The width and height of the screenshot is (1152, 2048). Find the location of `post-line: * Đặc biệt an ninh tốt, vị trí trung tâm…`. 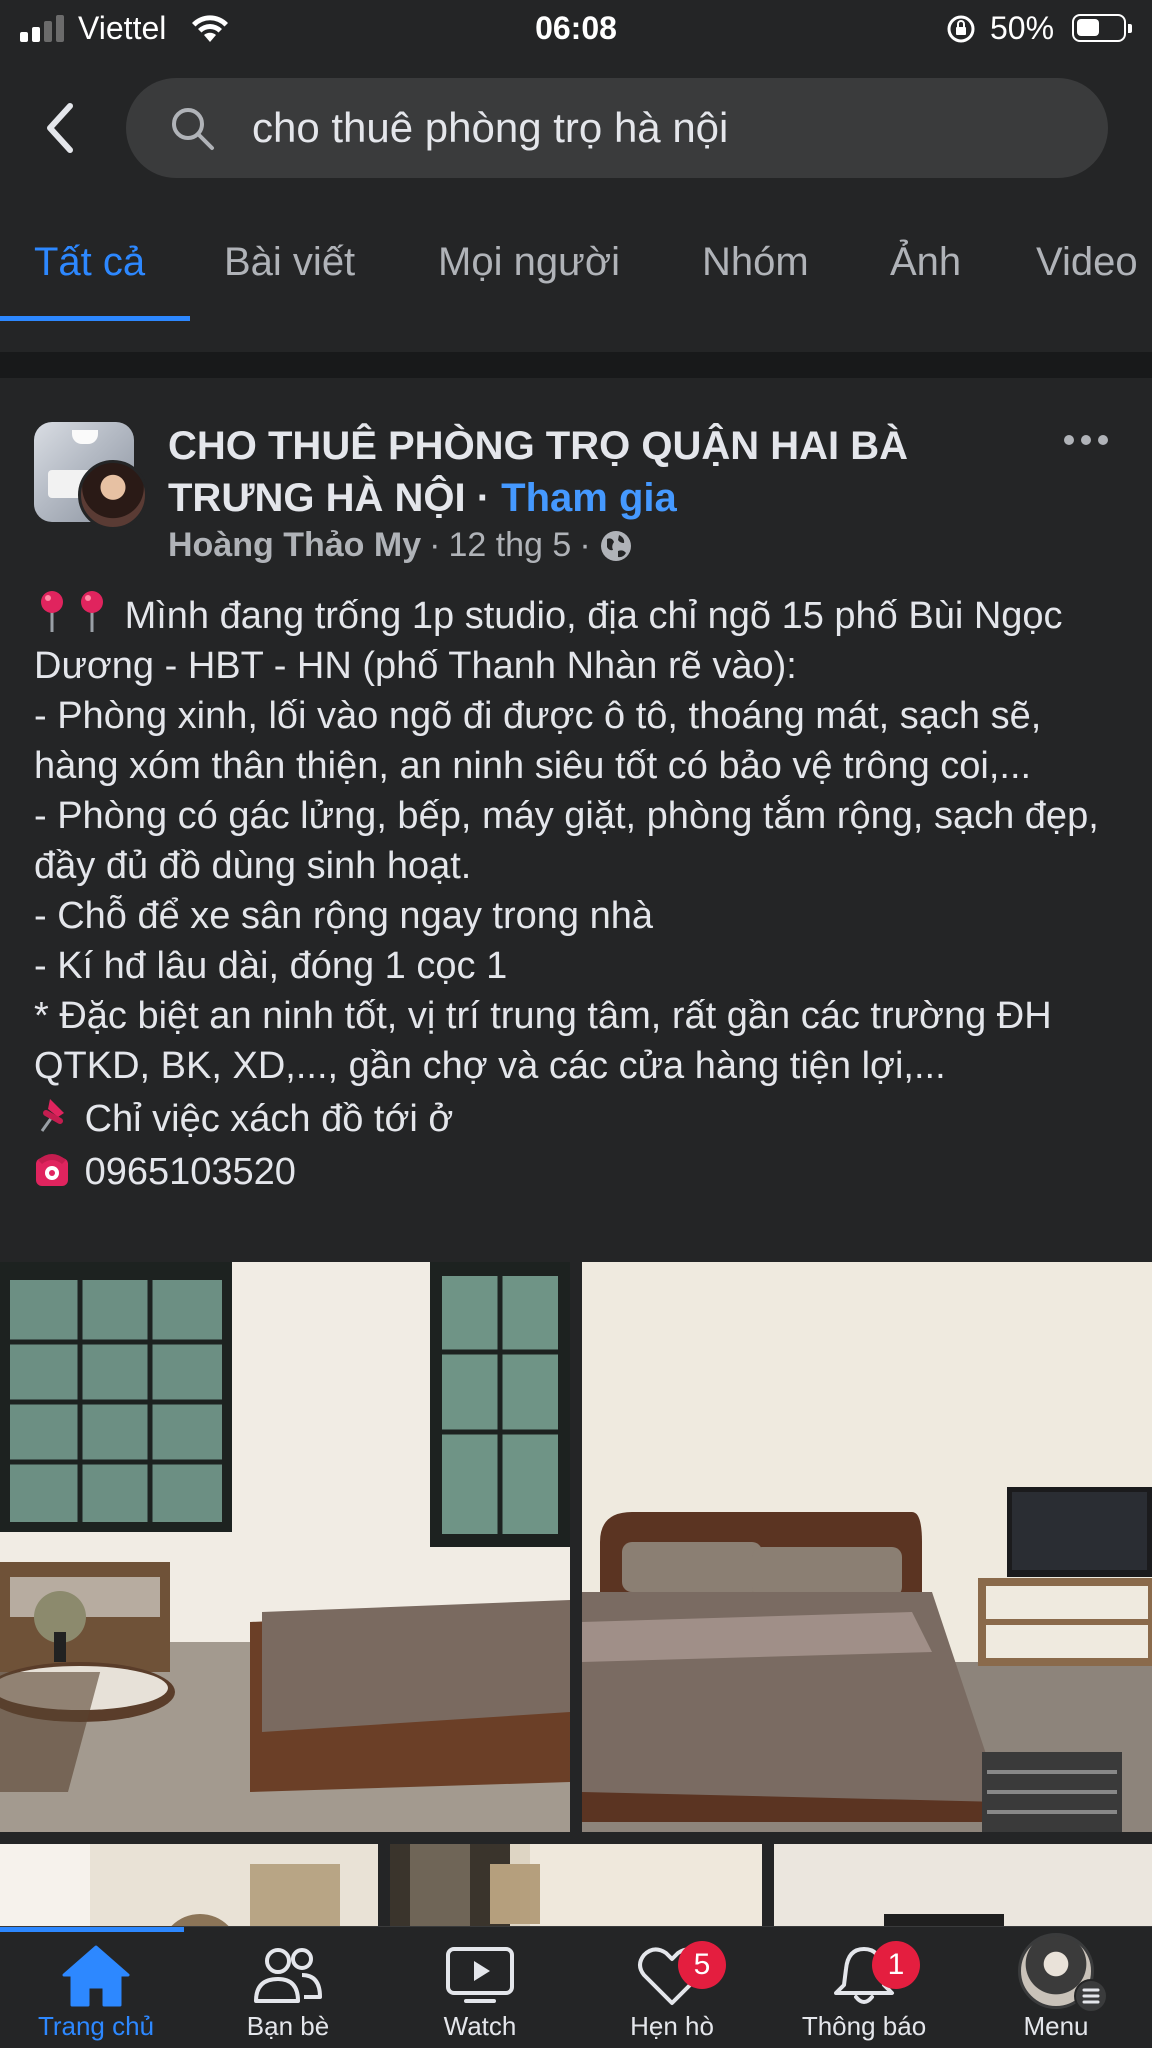

post-line: * Đặc biệt an ninh tốt, vị trí trung tâm… is located at coordinates (548, 1041).